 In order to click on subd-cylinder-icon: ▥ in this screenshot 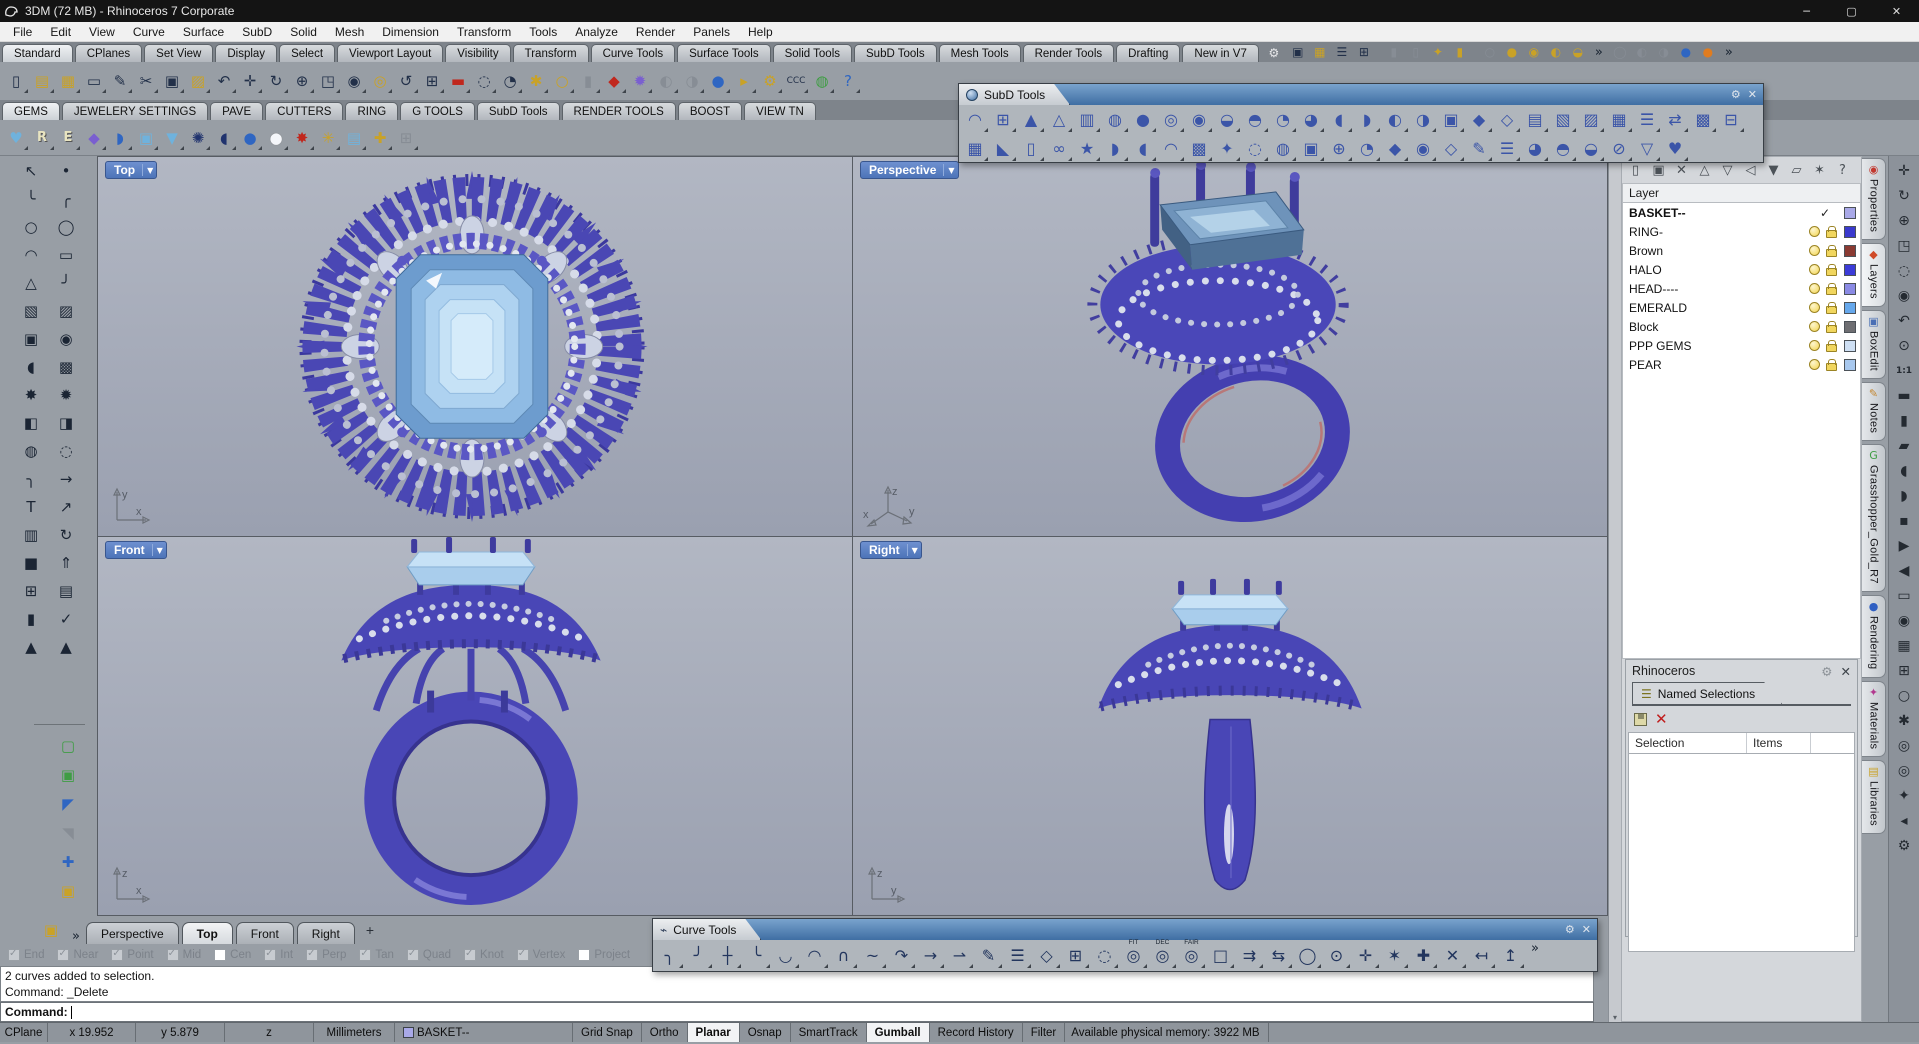, I will do `click(1087, 119)`.